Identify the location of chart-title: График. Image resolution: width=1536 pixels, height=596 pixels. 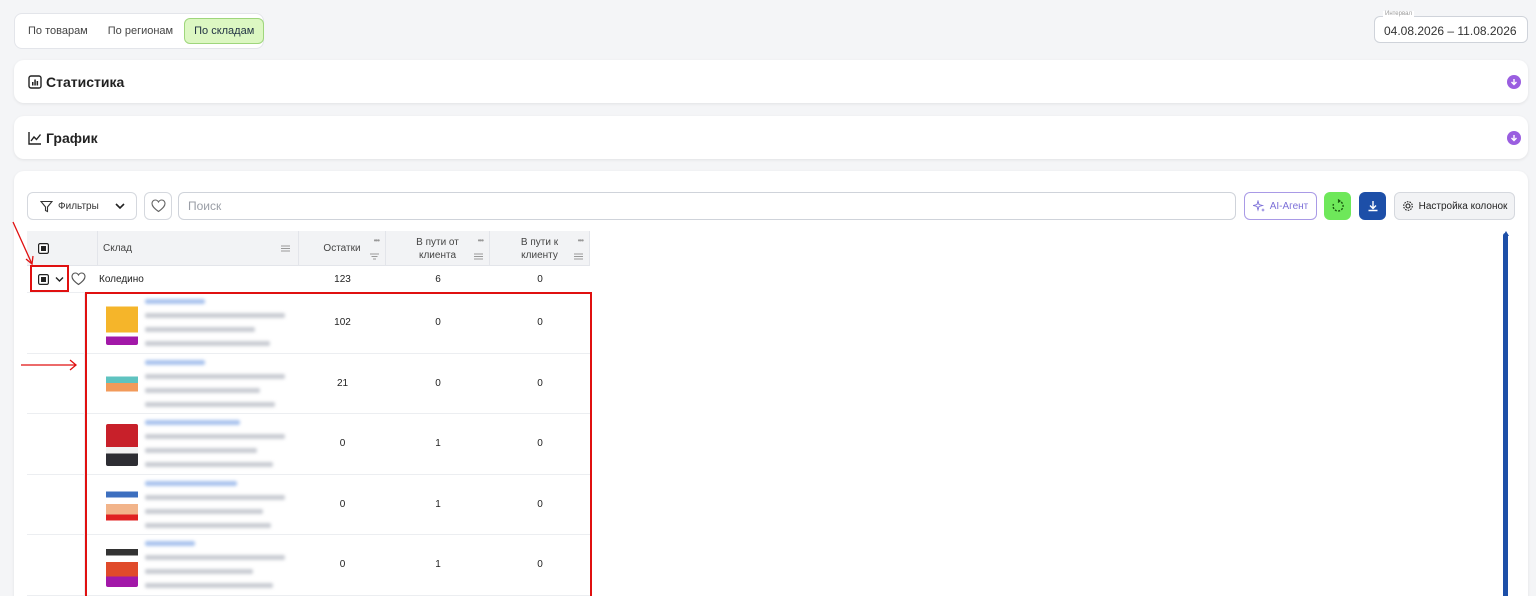
(72, 137).